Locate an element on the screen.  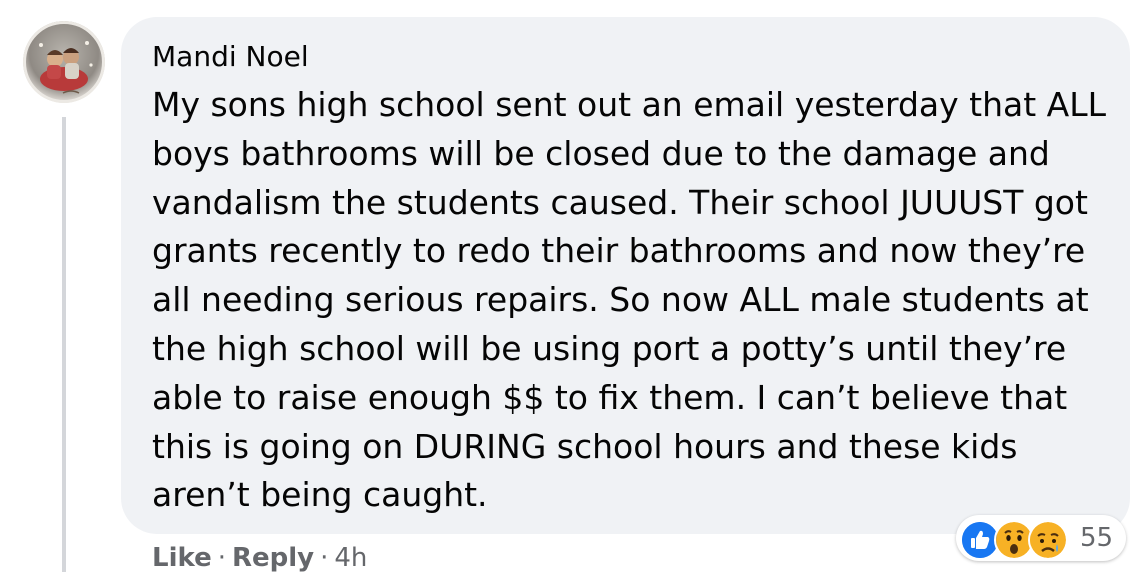
avatar is located at coordinates (64, 62).